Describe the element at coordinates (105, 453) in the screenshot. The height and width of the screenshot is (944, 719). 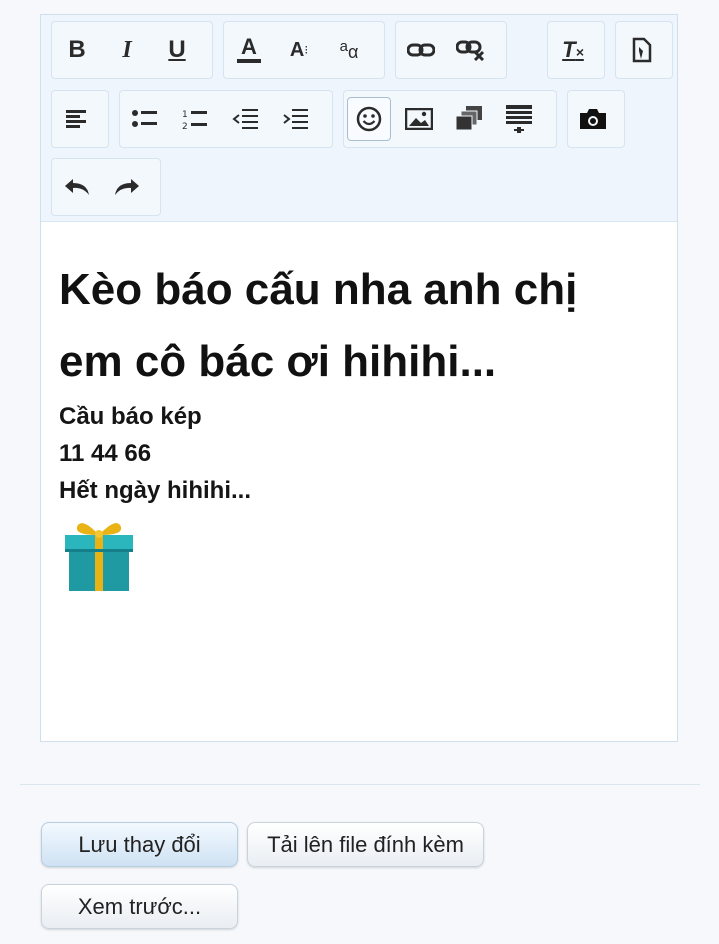
I see `content-line: 11 44 66` at that location.